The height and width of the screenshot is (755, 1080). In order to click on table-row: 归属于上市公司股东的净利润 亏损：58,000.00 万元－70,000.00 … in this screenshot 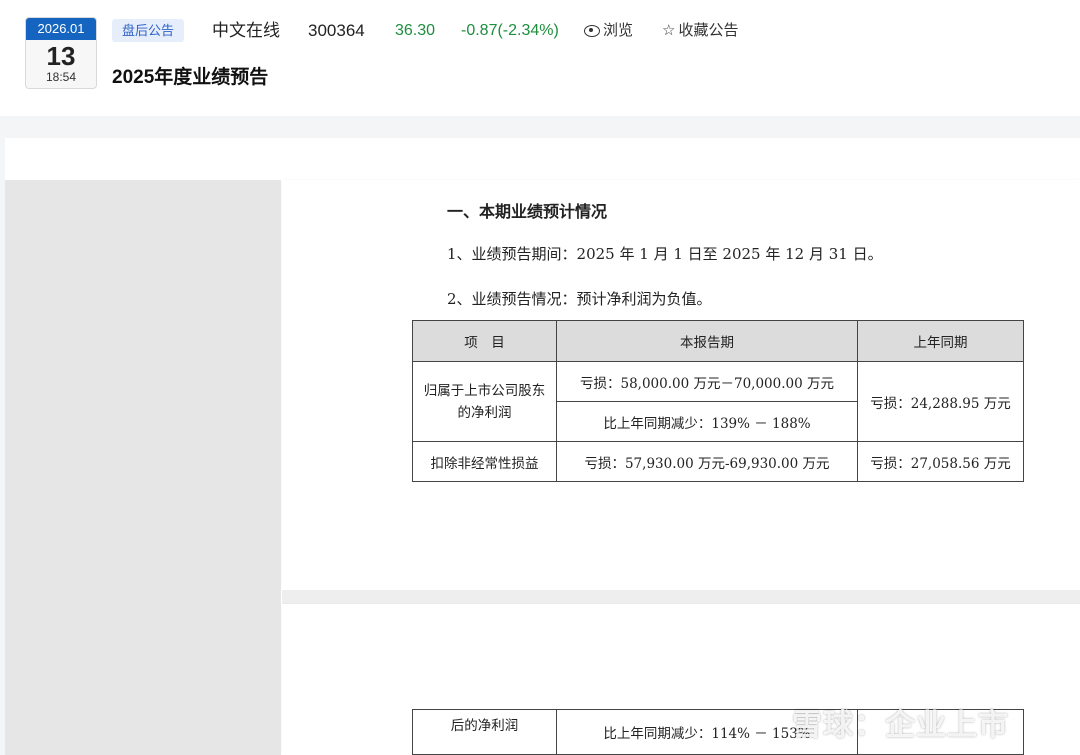, I will do `click(718, 401)`.